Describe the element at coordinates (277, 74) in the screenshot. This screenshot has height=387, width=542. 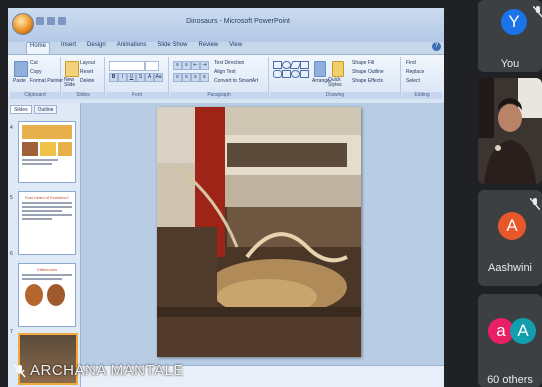
I see `rounded-rect-shape-icon` at that location.